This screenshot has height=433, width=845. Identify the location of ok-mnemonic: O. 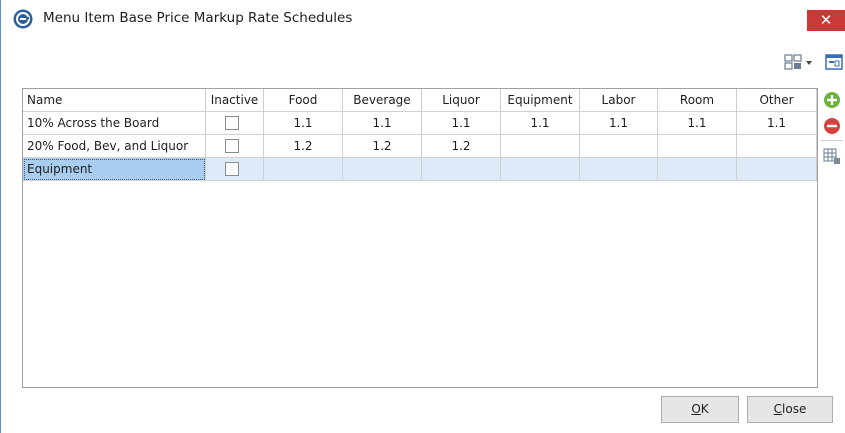
(696, 409).